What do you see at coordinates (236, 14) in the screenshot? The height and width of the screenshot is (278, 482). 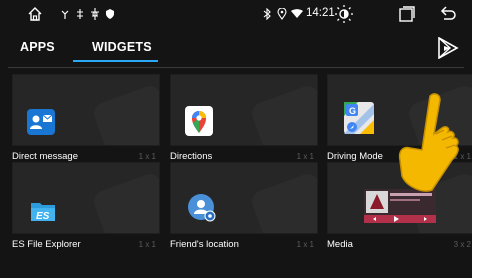 I see `status-bar: 14:21` at bounding box center [236, 14].